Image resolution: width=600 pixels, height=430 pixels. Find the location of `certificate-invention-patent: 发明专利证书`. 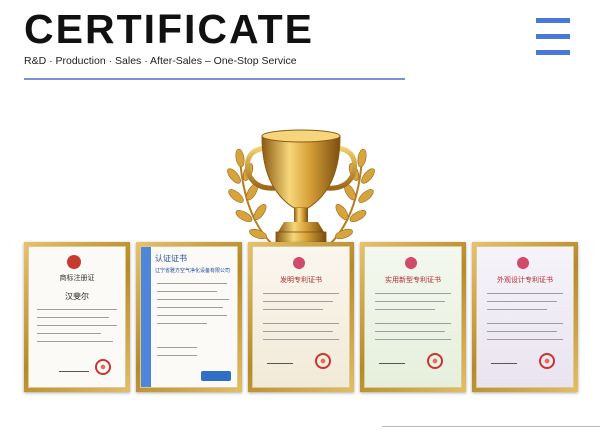

certificate-invention-patent: 发明专利证书 is located at coordinates (301, 317).